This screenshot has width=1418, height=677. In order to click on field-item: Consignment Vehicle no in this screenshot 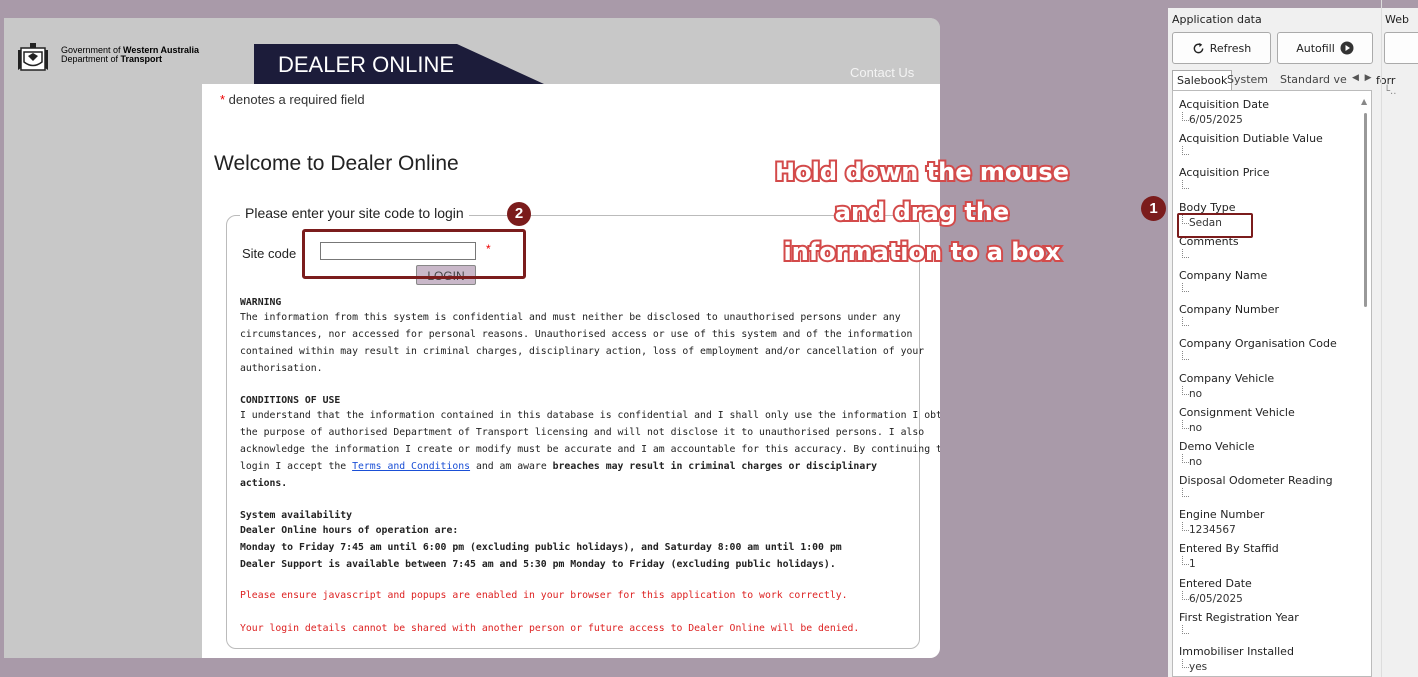, I will do `click(1269, 421)`.